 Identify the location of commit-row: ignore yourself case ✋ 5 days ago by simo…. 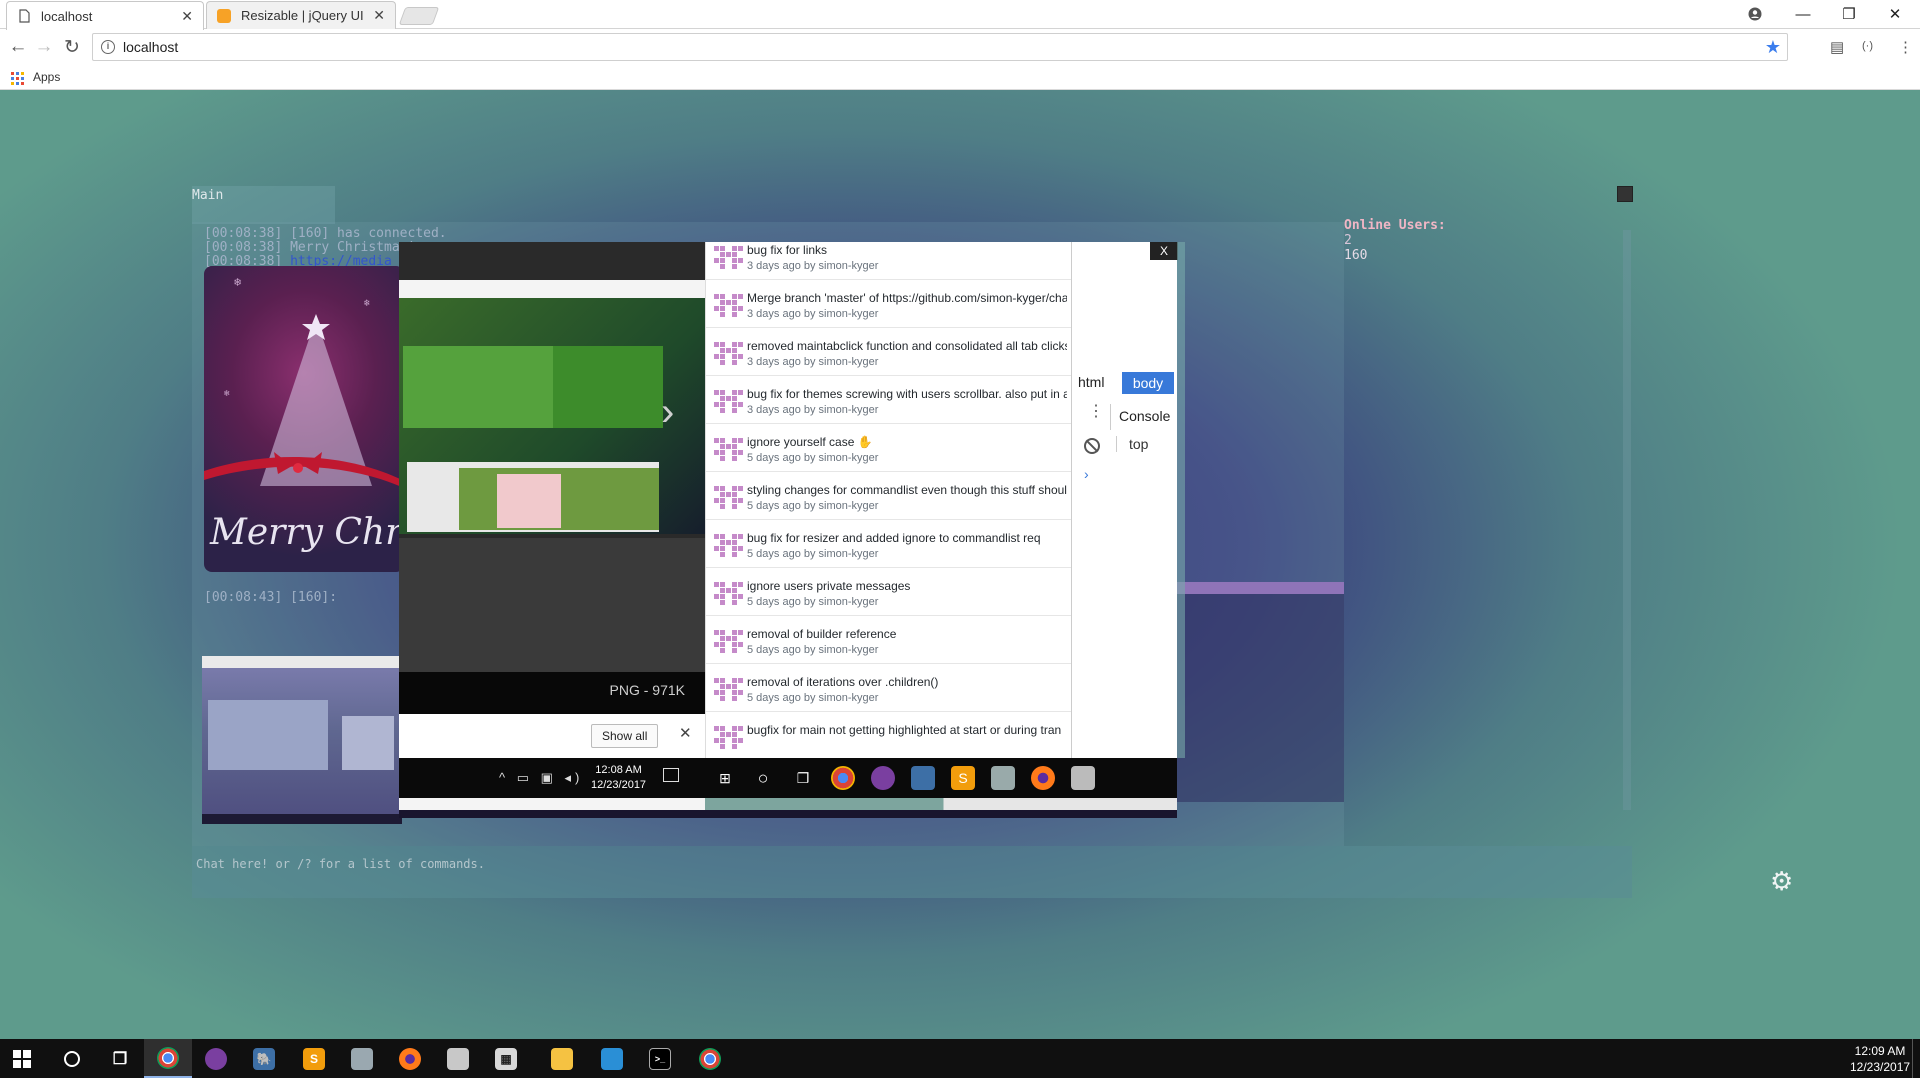
(888, 448).